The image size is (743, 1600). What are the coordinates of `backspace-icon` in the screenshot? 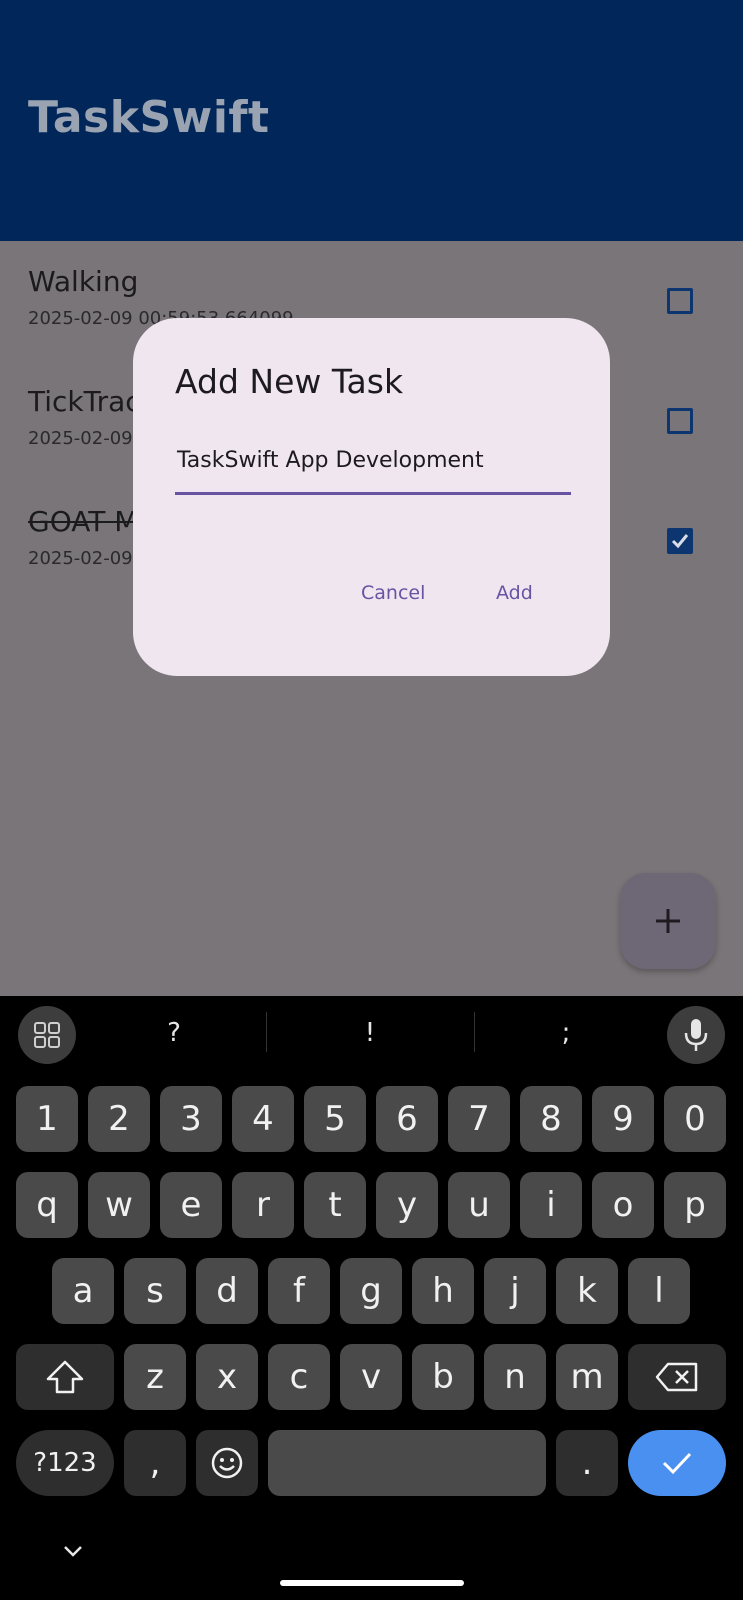 It's located at (676, 1377).